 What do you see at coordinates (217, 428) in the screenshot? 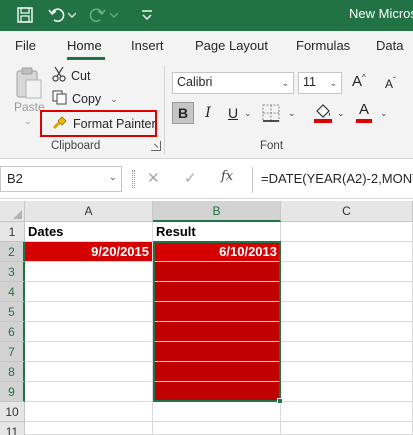
I see `cell-b11` at bounding box center [217, 428].